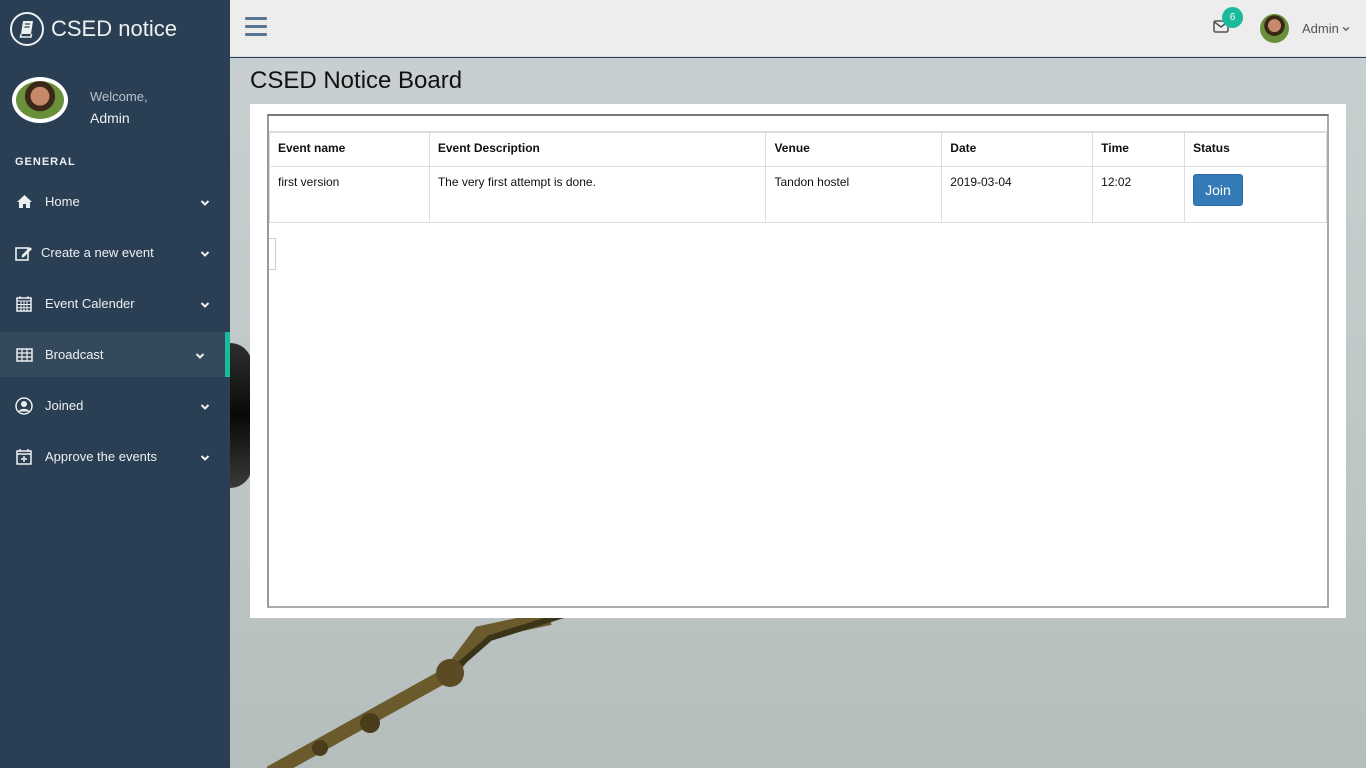 This screenshot has width=1366, height=768. What do you see at coordinates (24, 457) in the screenshot?
I see `calendar-plus-icon` at bounding box center [24, 457].